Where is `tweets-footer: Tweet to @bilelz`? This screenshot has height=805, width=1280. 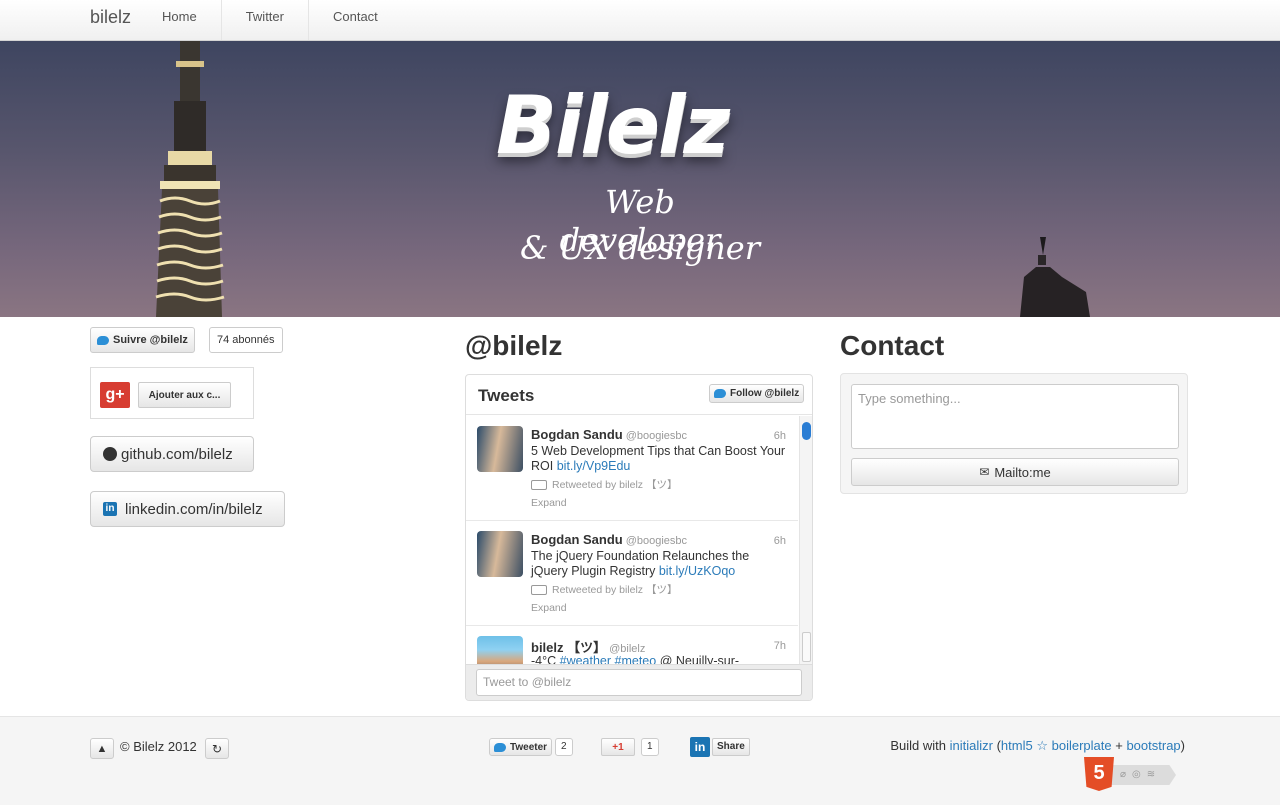
tweets-footer: Tweet to @bilelz is located at coordinates (639, 682).